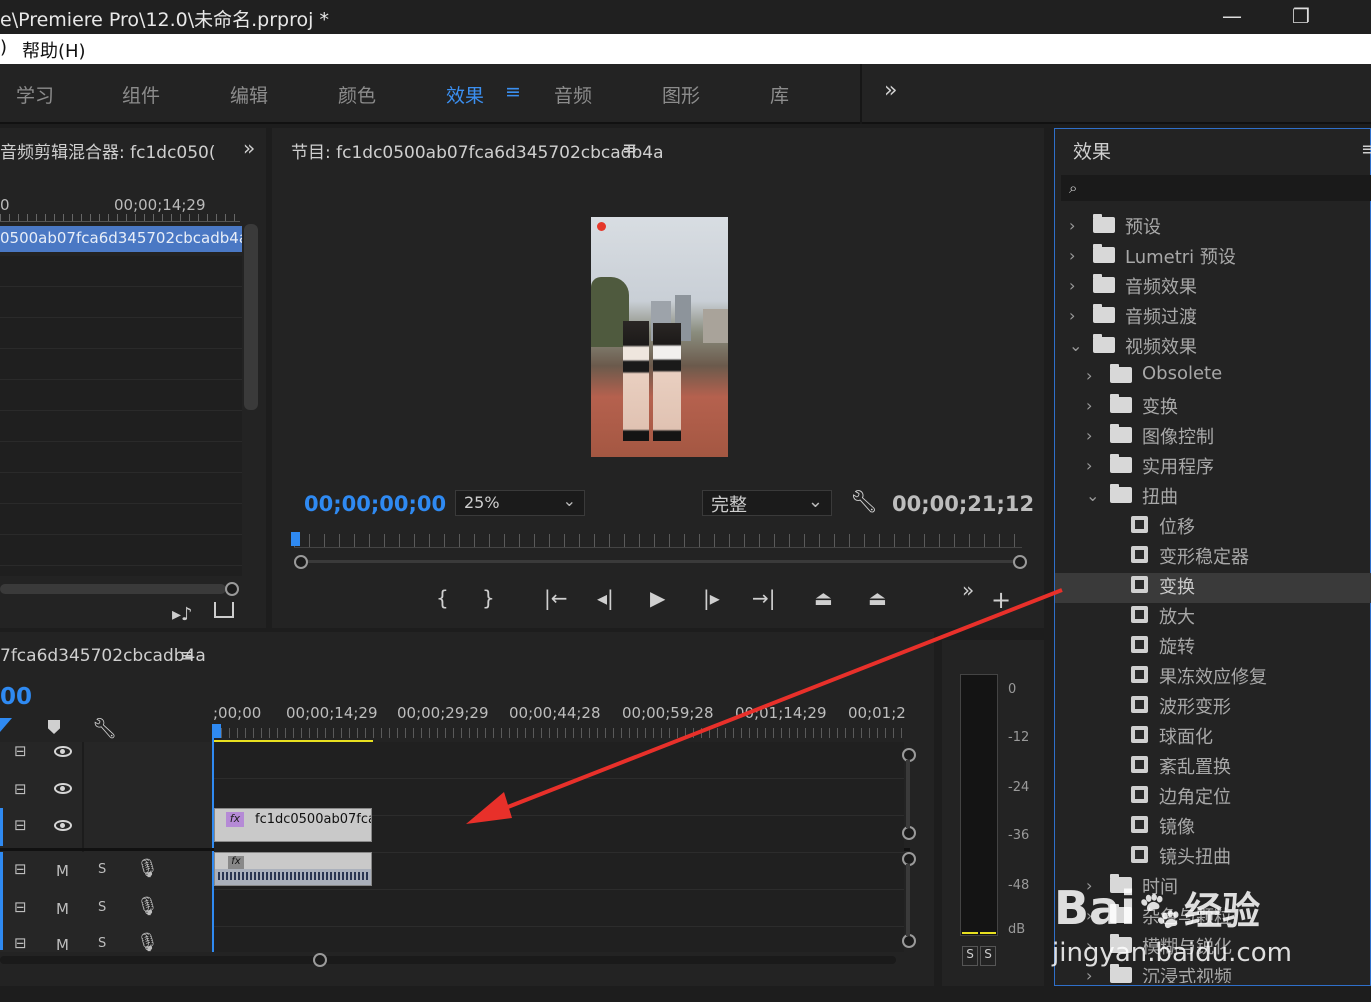 Image resolution: width=1371 pixels, height=1002 pixels. Describe the element at coordinates (465, 94) in the screenshot. I see `workspace-tab-effects: 效果` at that location.